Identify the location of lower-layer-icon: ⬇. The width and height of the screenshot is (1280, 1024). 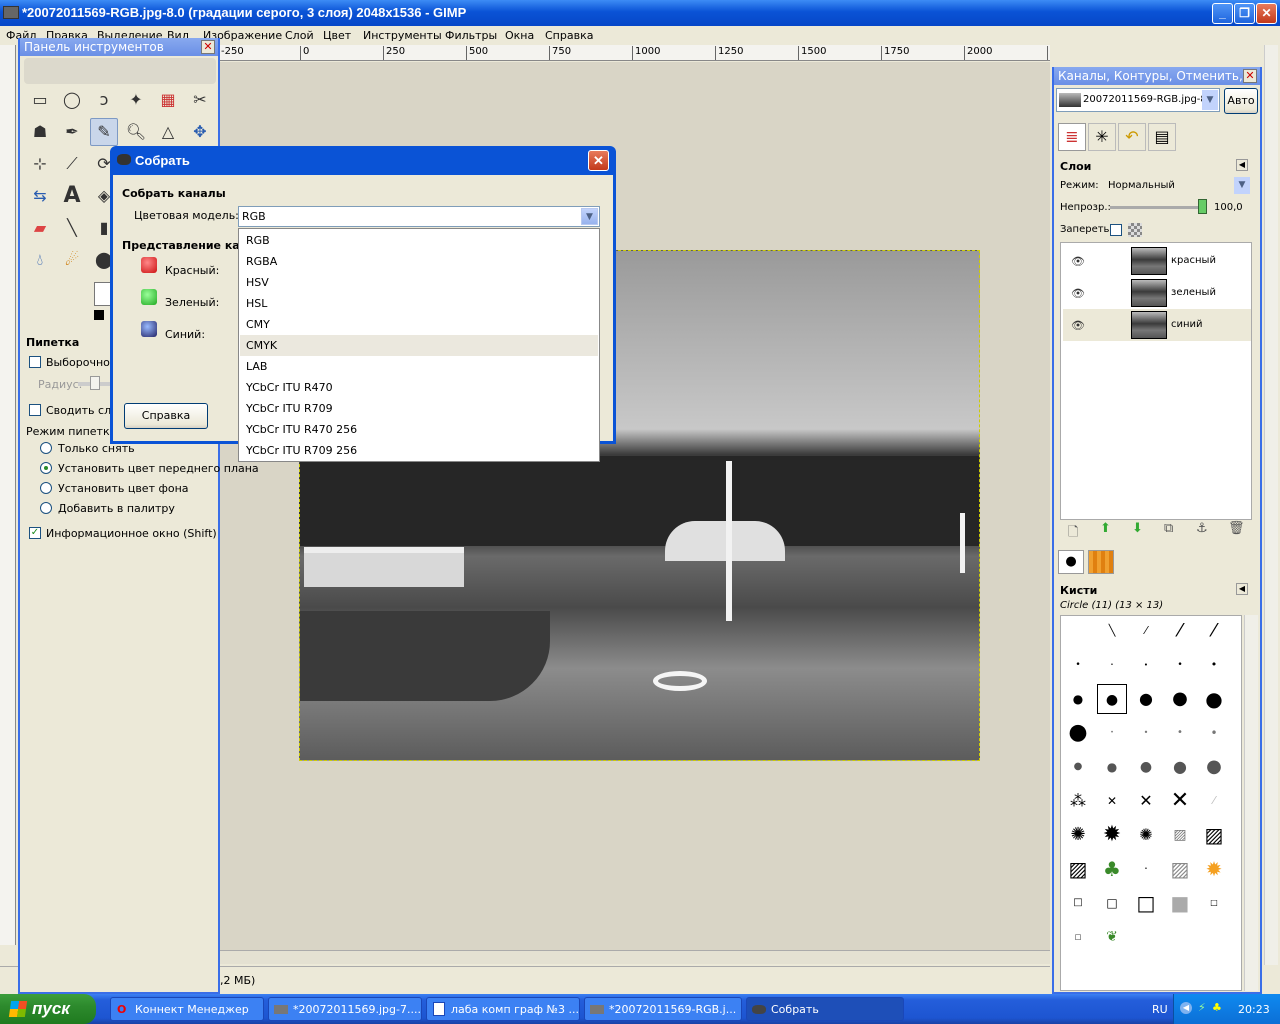
(1137, 528).